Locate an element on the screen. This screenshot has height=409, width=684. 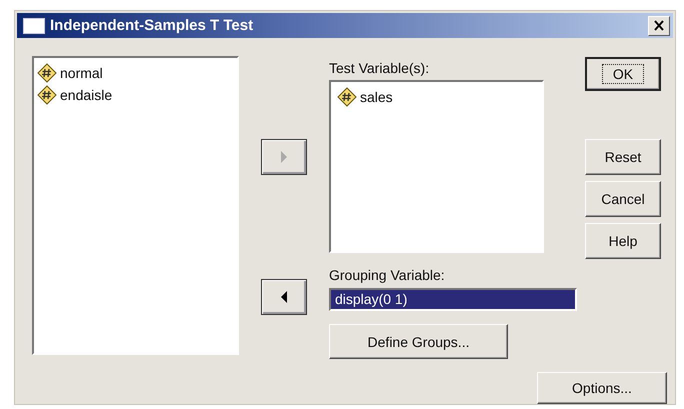
right-triangle-icon is located at coordinates (284, 157).